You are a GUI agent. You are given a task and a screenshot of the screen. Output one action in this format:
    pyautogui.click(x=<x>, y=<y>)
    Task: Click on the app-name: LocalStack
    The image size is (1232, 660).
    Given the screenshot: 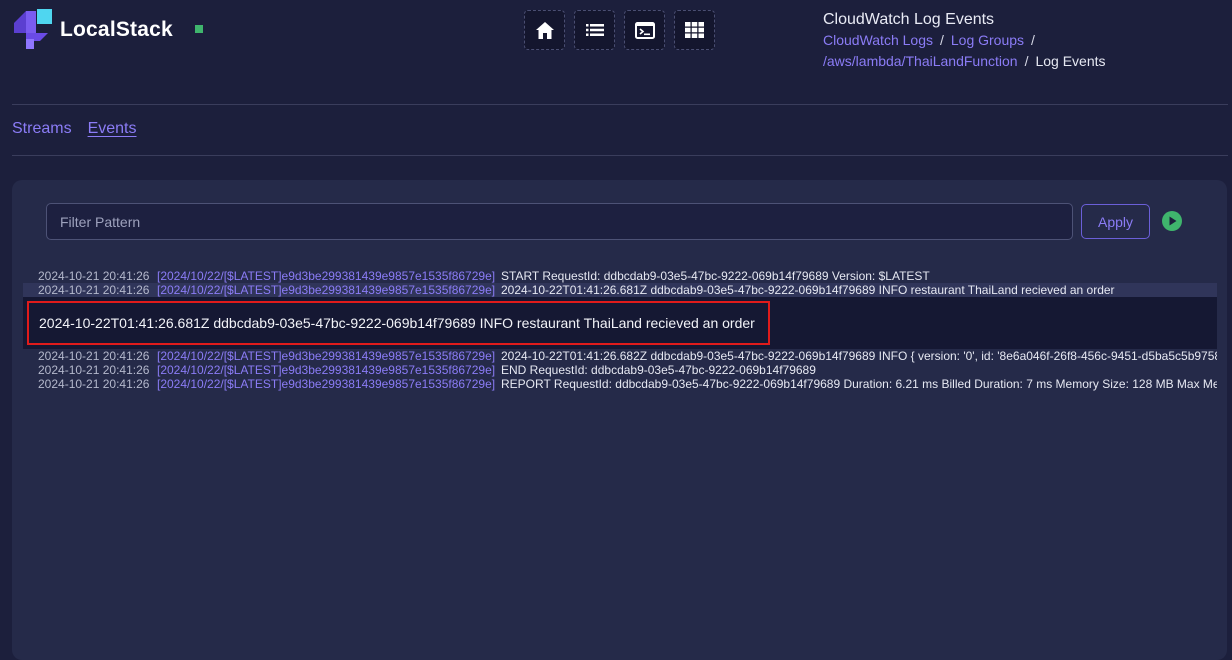 What is the action you would take?
    pyautogui.click(x=116, y=29)
    